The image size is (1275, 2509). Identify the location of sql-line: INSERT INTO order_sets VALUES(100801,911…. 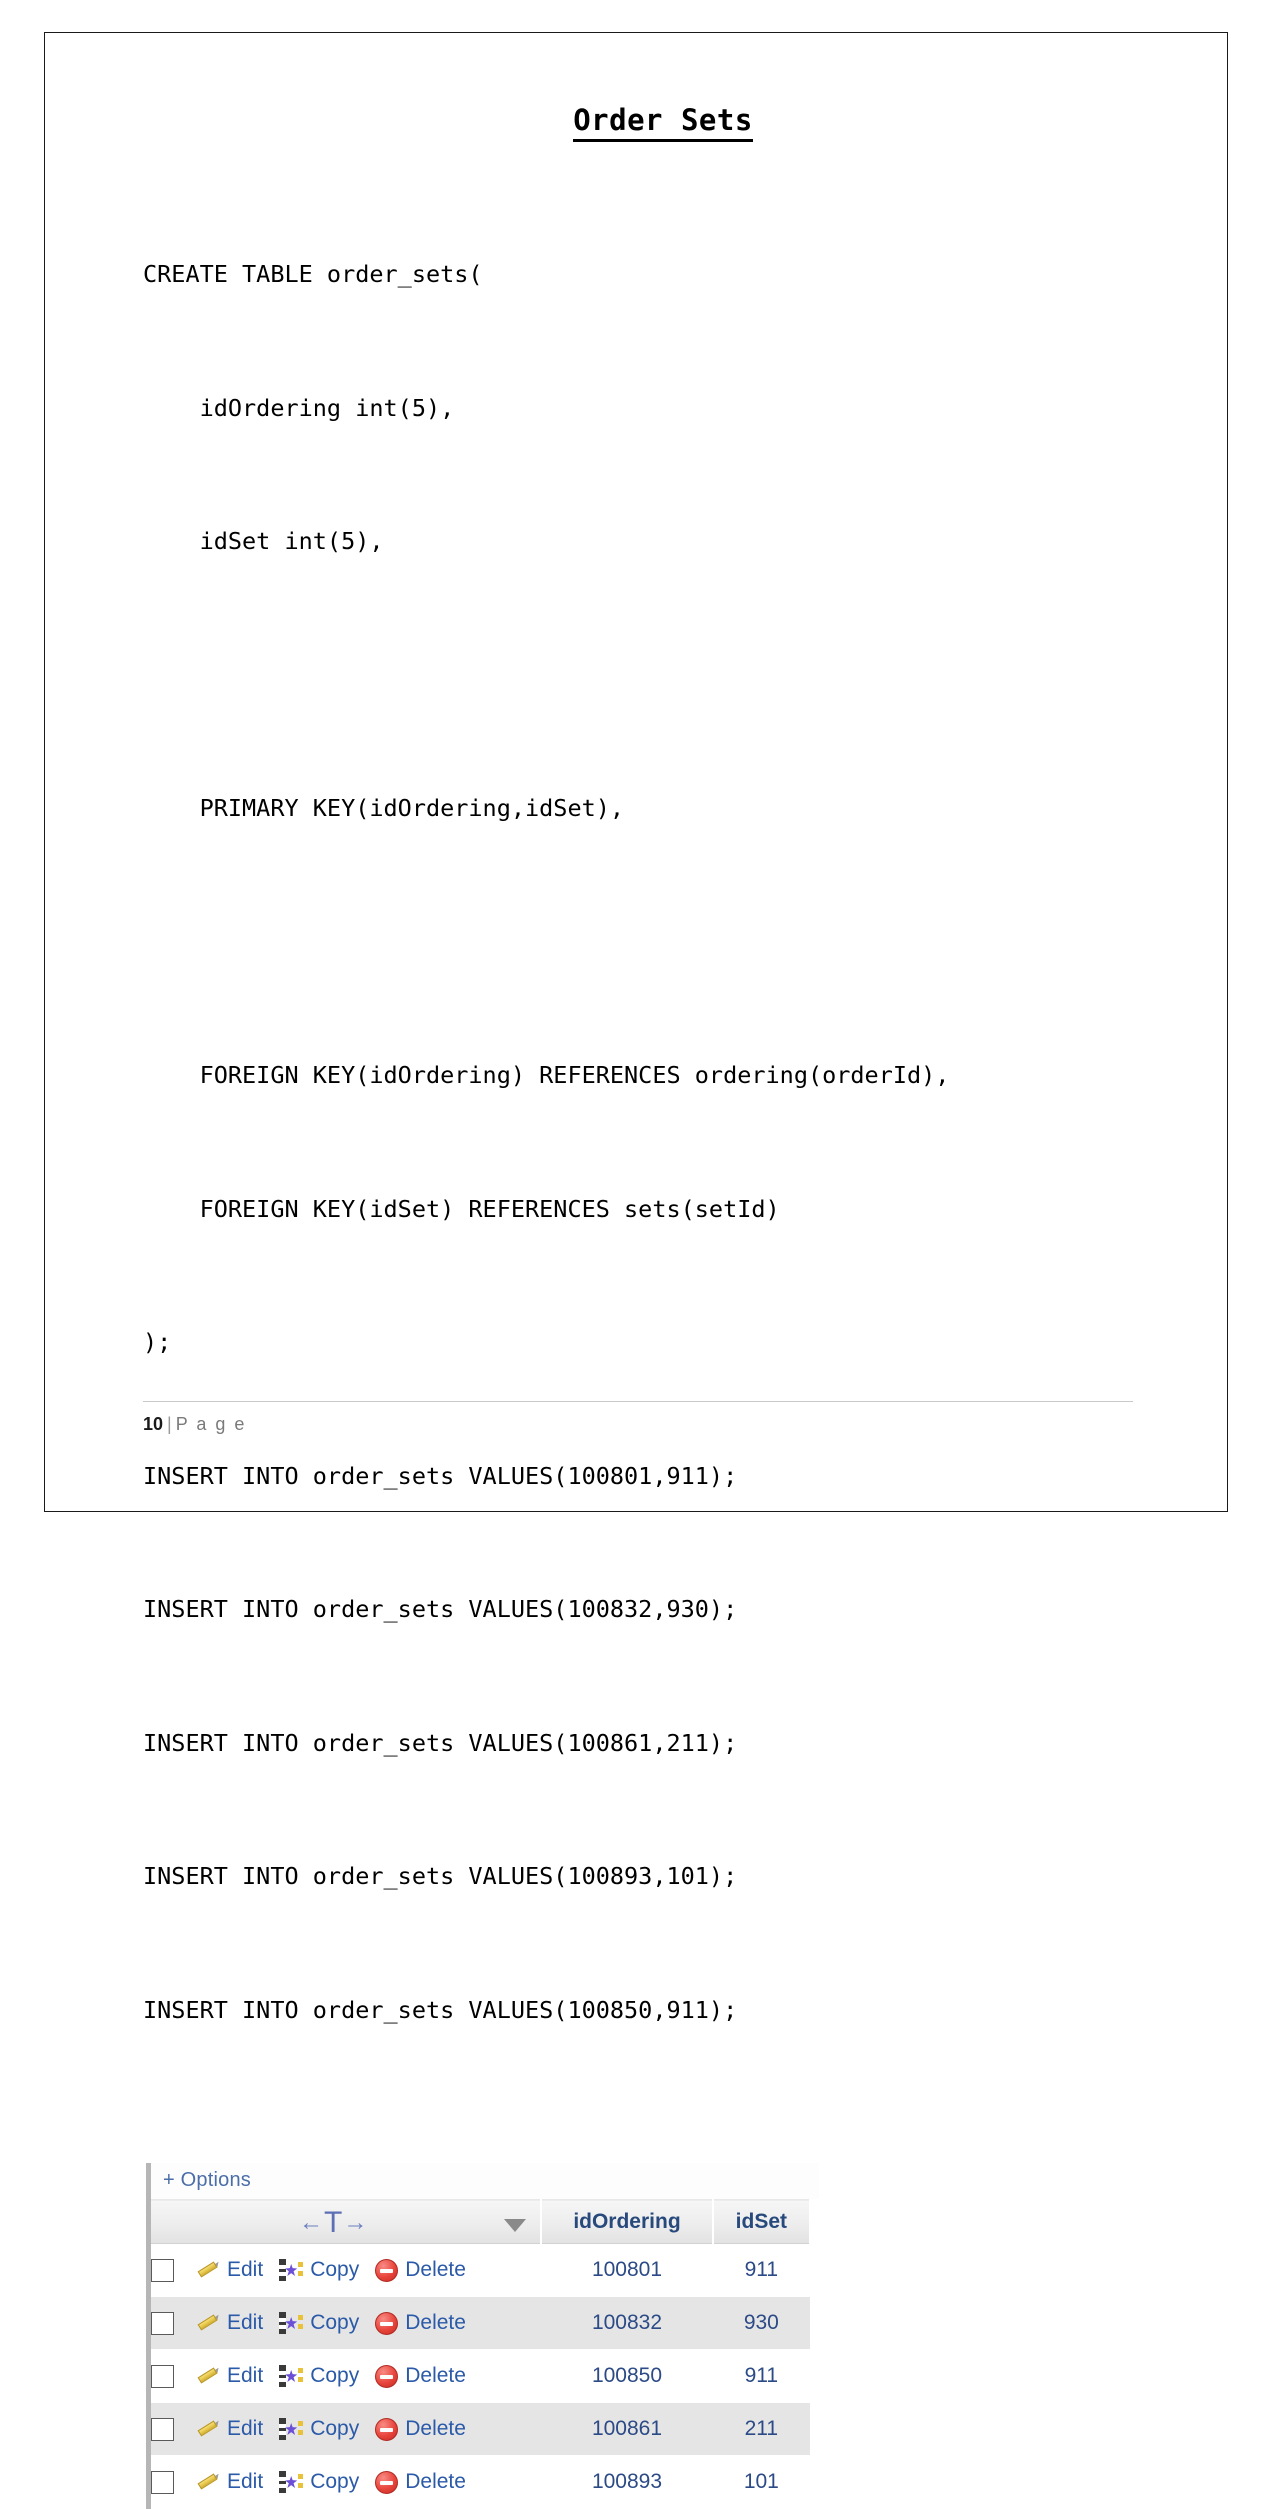
(440, 1475).